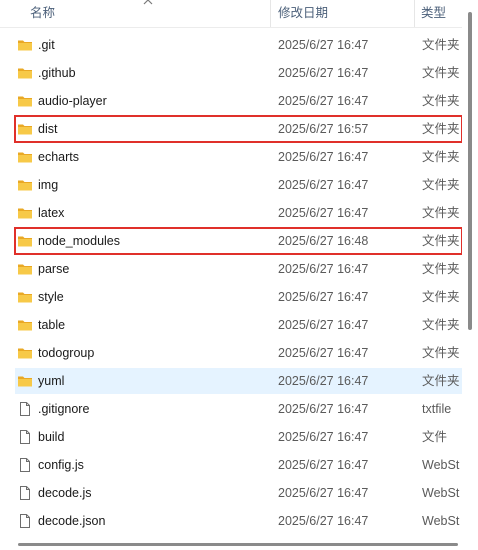  What do you see at coordinates (57, 73) in the screenshot?
I see `file-name: .github` at bounding box center [57, 73].